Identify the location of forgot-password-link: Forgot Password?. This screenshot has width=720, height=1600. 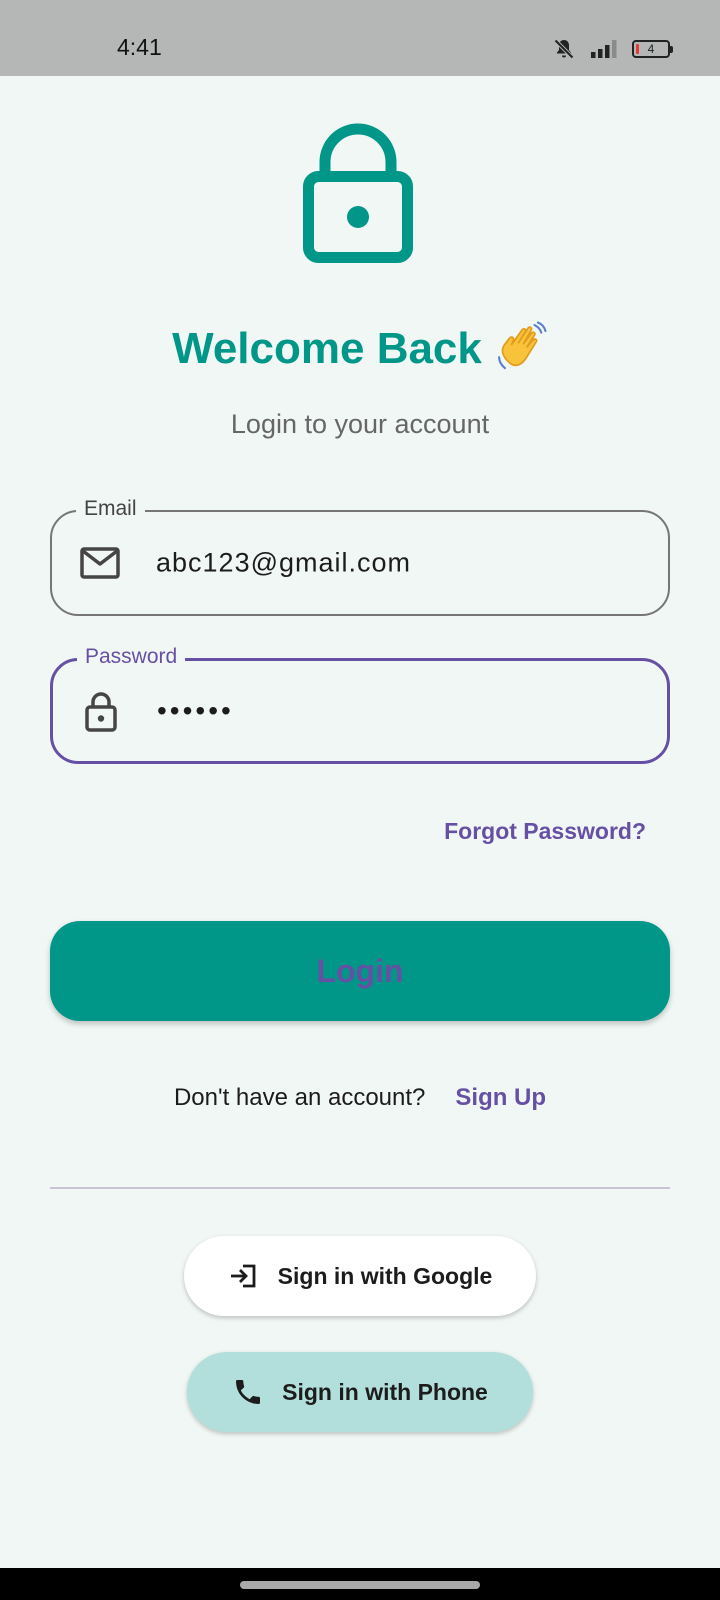
(545, 831).